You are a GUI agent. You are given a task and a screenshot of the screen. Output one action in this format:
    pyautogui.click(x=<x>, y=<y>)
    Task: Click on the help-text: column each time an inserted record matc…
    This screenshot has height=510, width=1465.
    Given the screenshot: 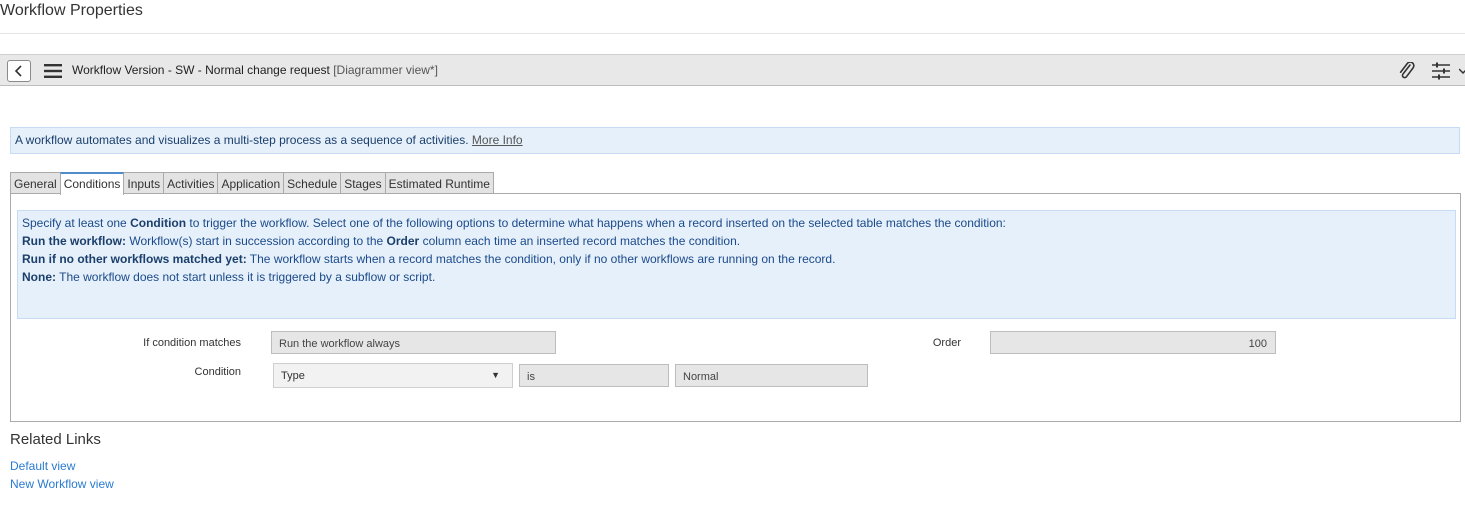 What is the action you would take?
    pyautogui.click(x=580, y=241)
    